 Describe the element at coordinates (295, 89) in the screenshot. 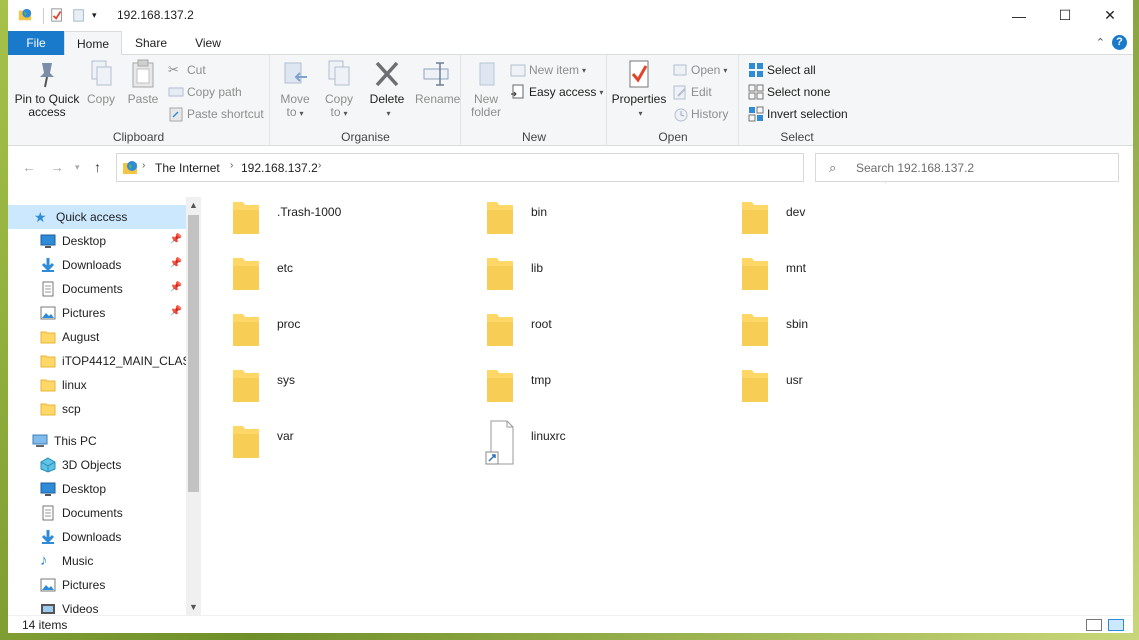

I see `move-to-button: Move to ▾` at that location.